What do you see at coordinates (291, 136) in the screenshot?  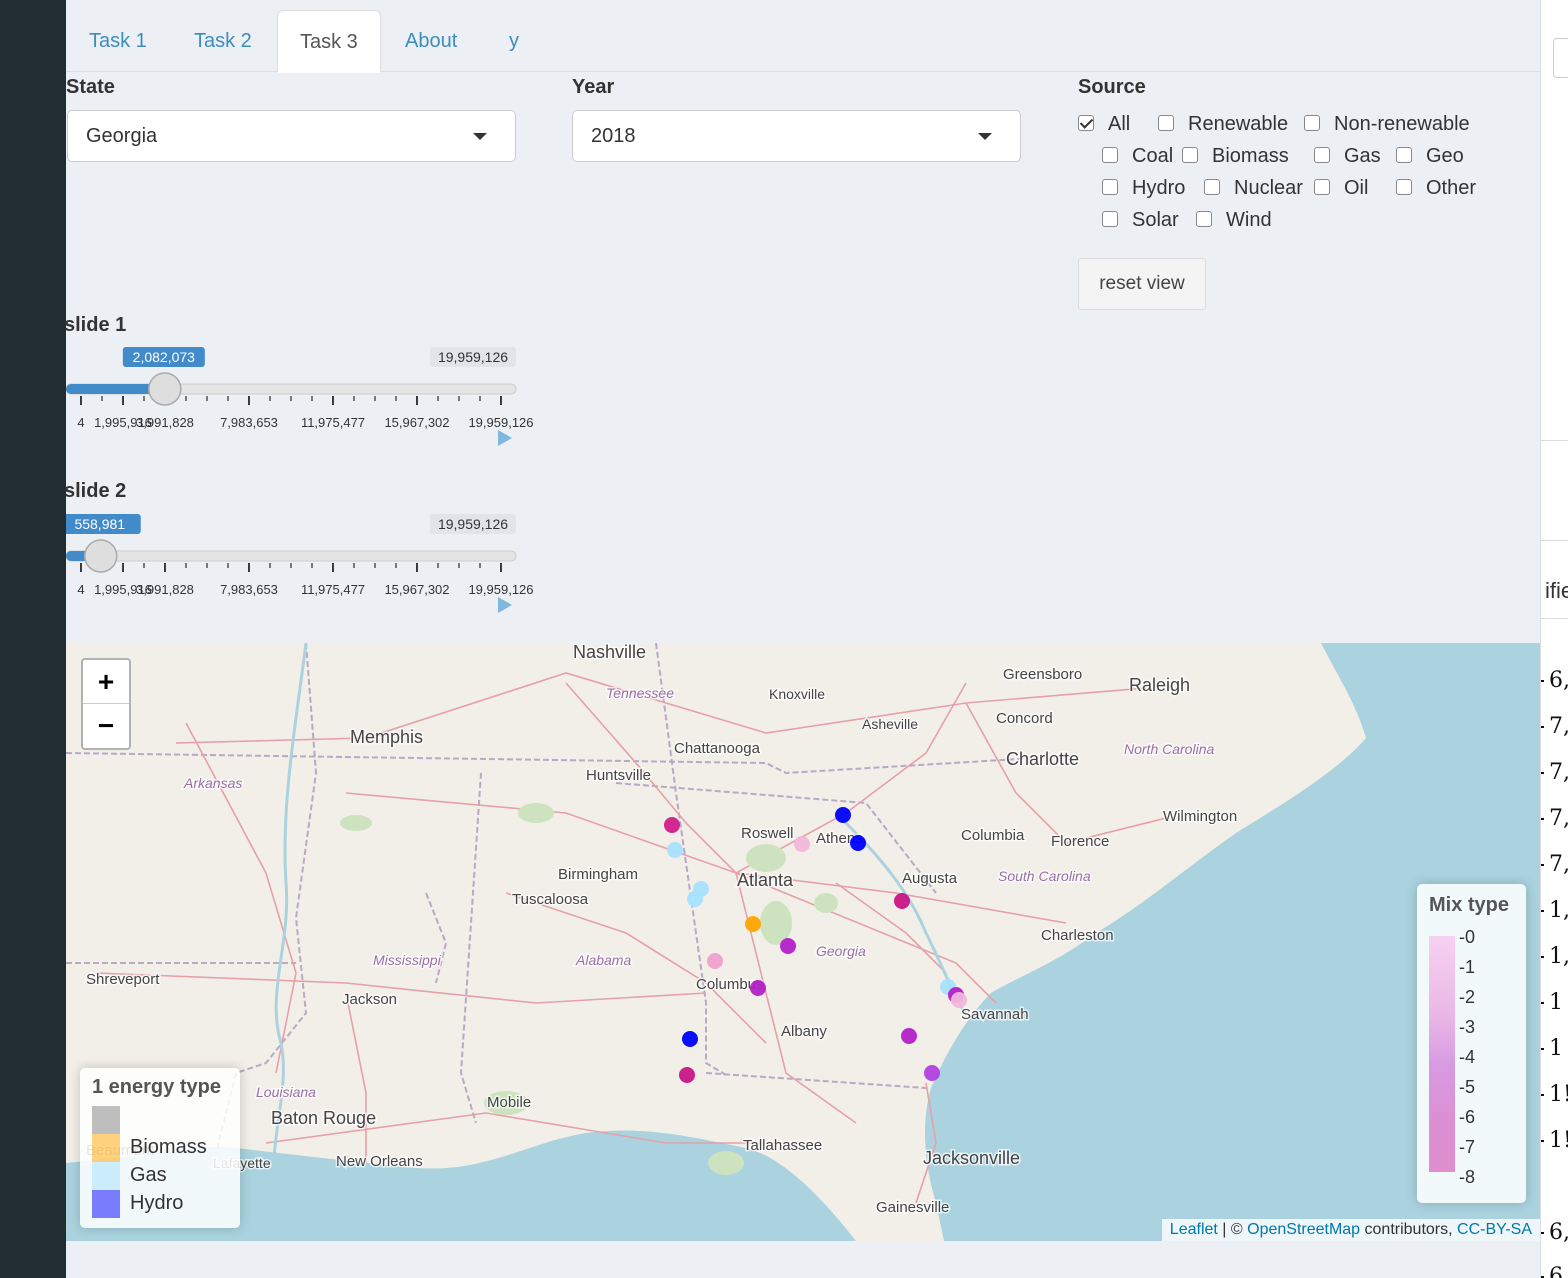 I see `state-select: Georgia` at bounding box center [291, 136].